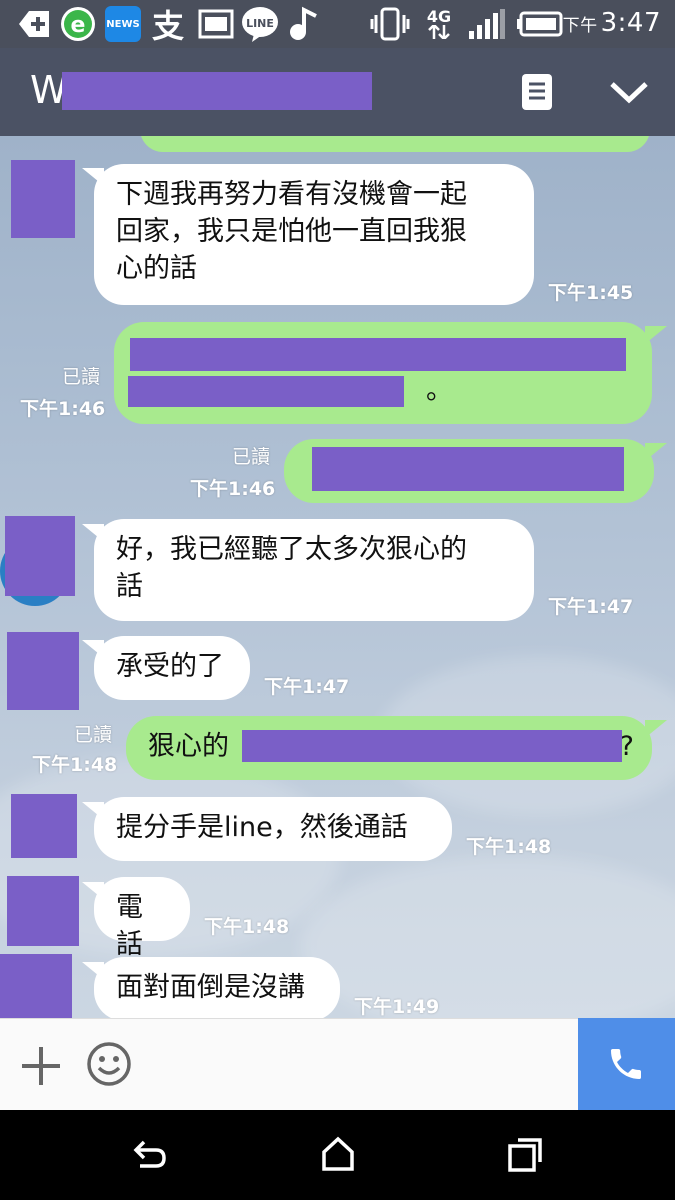 Image resolution: width=675 pixels, height=1200 pixels. I want to click on alipay-glyph: 支, so click(167, 26).